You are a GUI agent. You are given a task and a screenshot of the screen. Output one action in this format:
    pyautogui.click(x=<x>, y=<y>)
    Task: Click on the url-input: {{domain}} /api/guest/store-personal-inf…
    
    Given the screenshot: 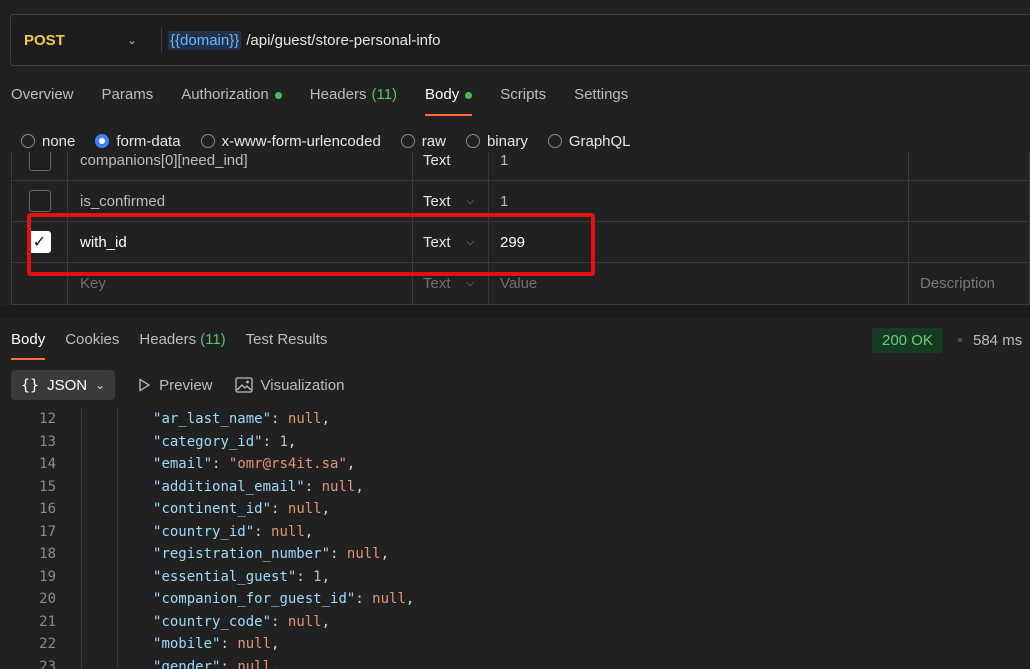 What is the action you would take?
    pyautogui.click(x=304, y=40)
    